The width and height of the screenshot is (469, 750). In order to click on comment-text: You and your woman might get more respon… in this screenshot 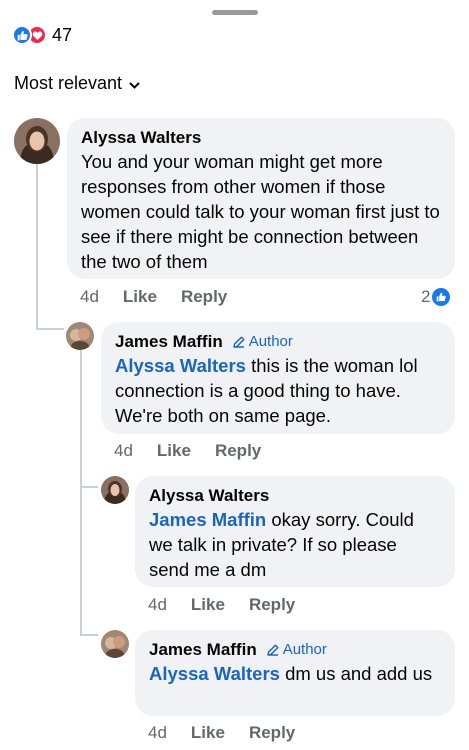, I will do `click(260, 211)`.